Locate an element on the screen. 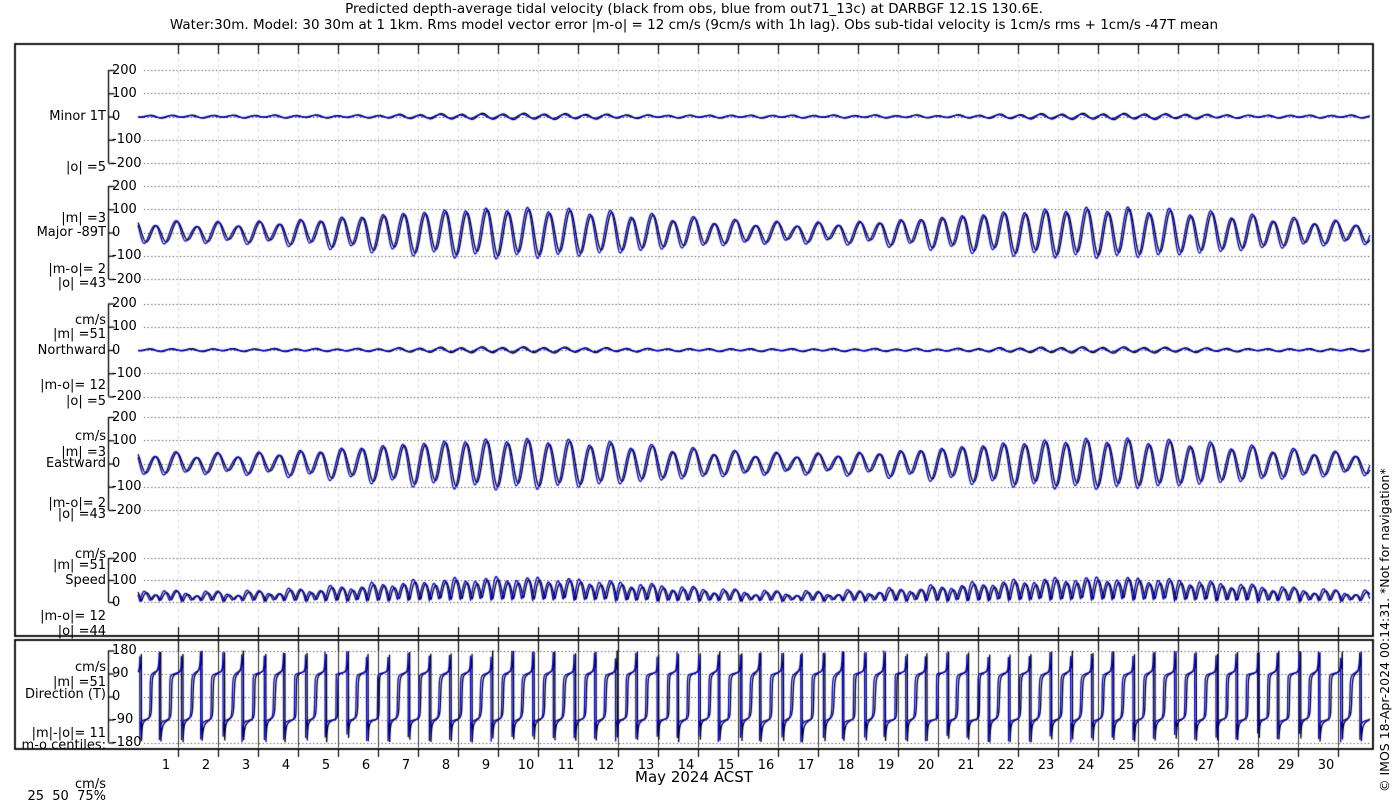 This screenshot has height=800, width=1400. panel-northward-title: Northward is located at coordinates (71, 350).